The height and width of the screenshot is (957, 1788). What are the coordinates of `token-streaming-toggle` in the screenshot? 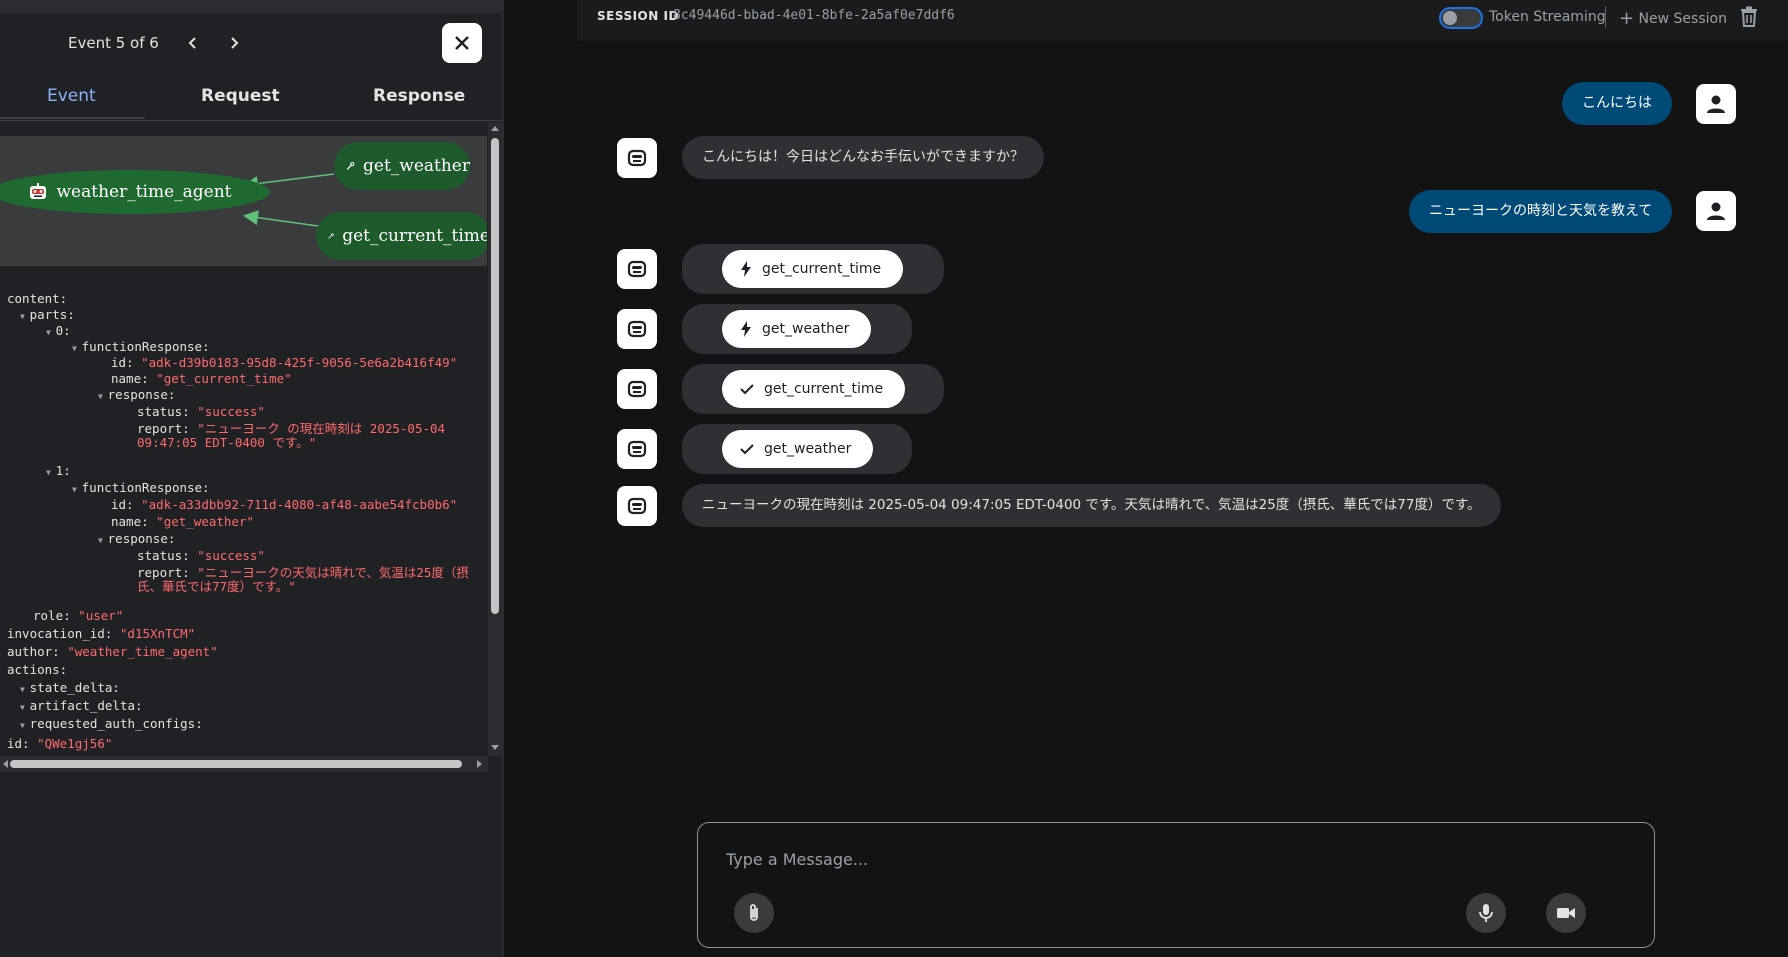 It's located at (1461, 18).